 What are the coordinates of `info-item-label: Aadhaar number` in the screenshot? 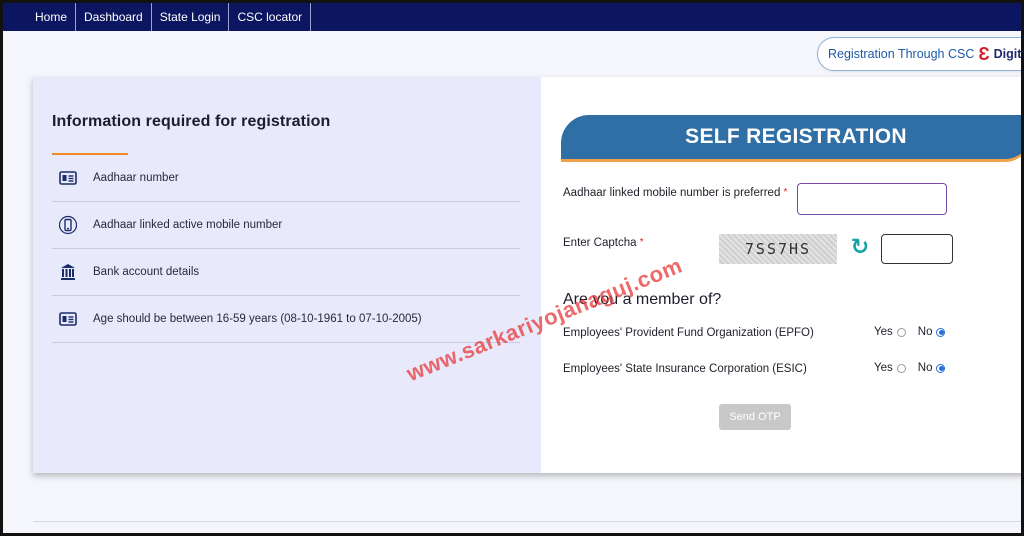 It's located at (136, 178).